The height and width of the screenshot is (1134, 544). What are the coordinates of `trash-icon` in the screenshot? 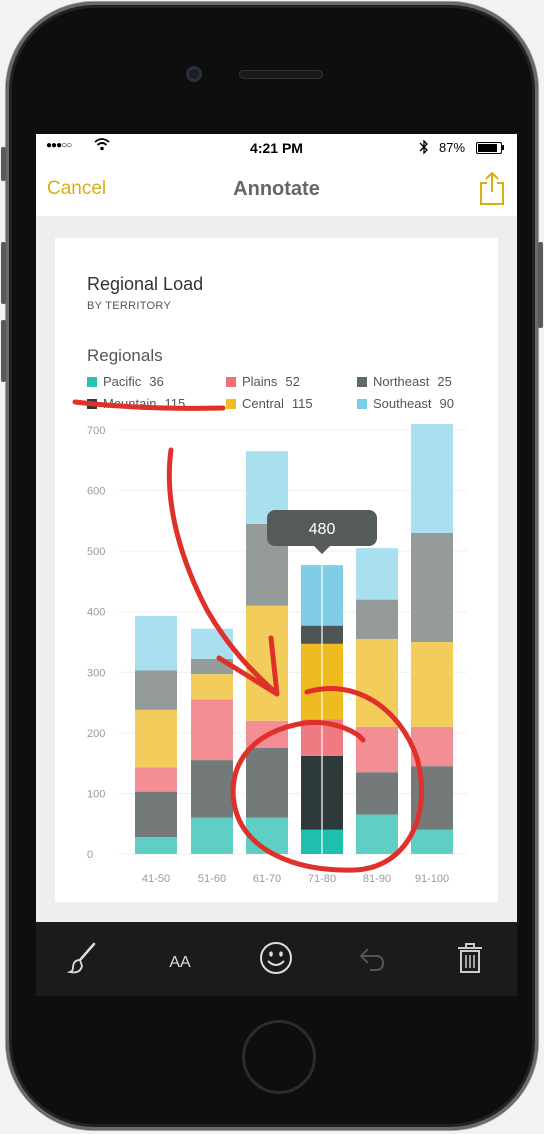 It's located at (470, 958).